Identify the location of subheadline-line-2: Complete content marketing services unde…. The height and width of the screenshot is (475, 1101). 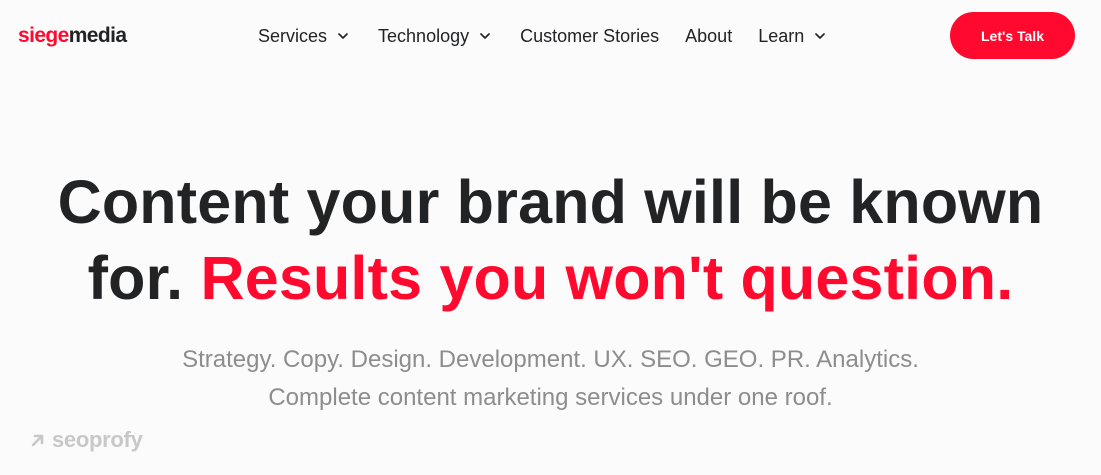
(550, 397).